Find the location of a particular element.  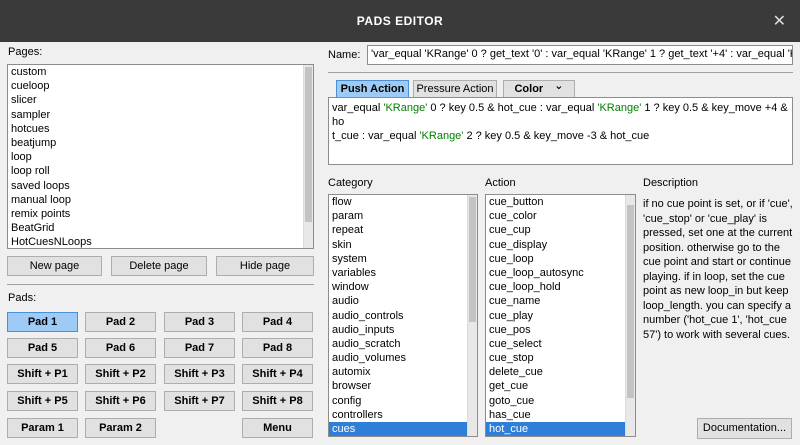

pad-button: Shift + P4 is located at coordinates (277, 374).